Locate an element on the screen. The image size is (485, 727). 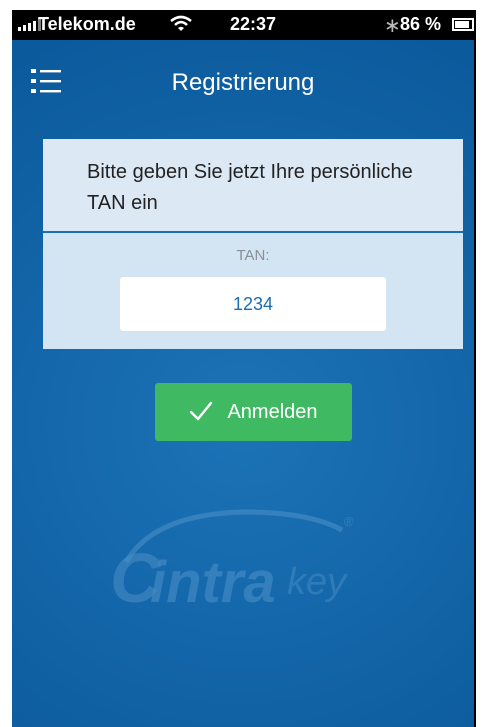
logo-text-secondary: key is located at coordinates (317, 582).